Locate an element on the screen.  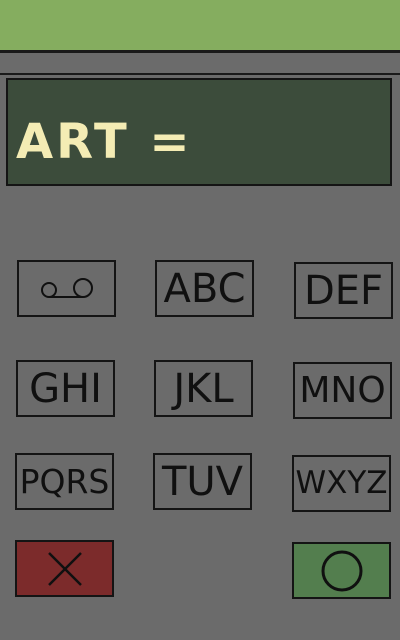
key-wxyz-label: WXYZ is located at coordinates (341, 483).